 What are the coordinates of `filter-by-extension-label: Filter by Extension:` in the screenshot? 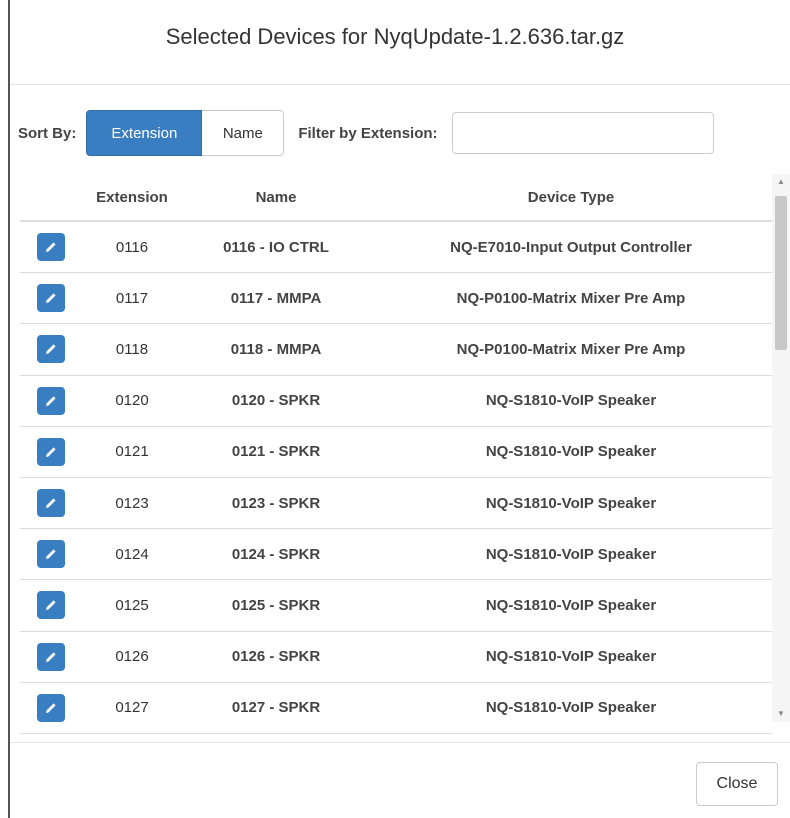 It's located at (368, 133).